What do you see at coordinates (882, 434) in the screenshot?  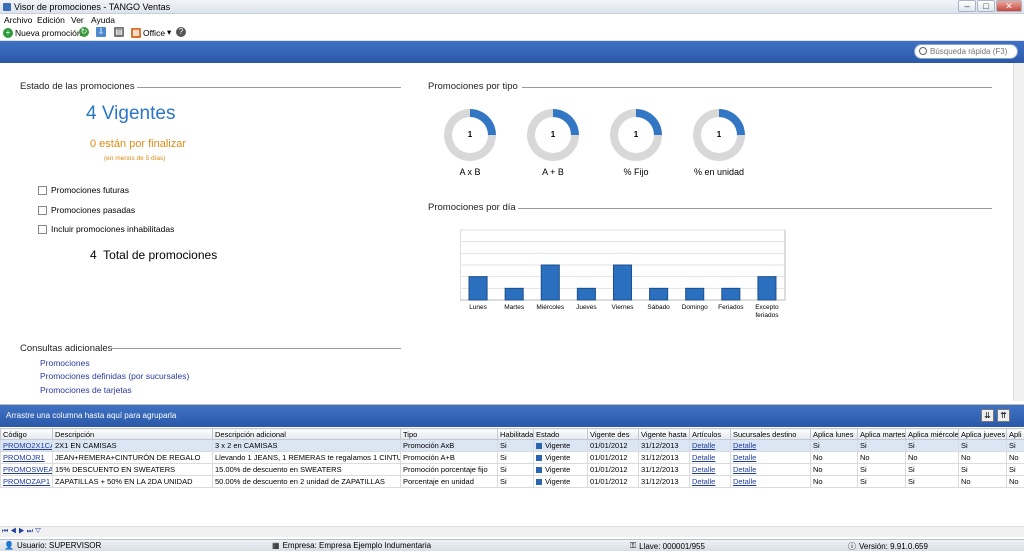 I see `column-header: Aplica martes` at bounding box center [882, 434].